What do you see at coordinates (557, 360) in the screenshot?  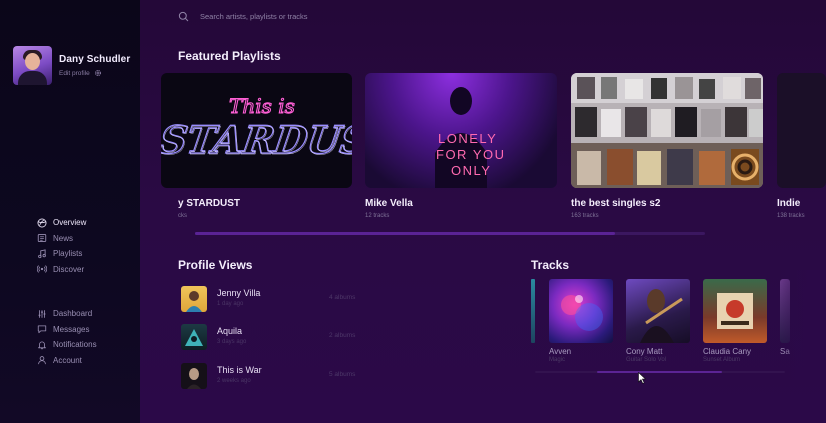 I see `track-subtitle: Magic` at bounding box center [557, 360].